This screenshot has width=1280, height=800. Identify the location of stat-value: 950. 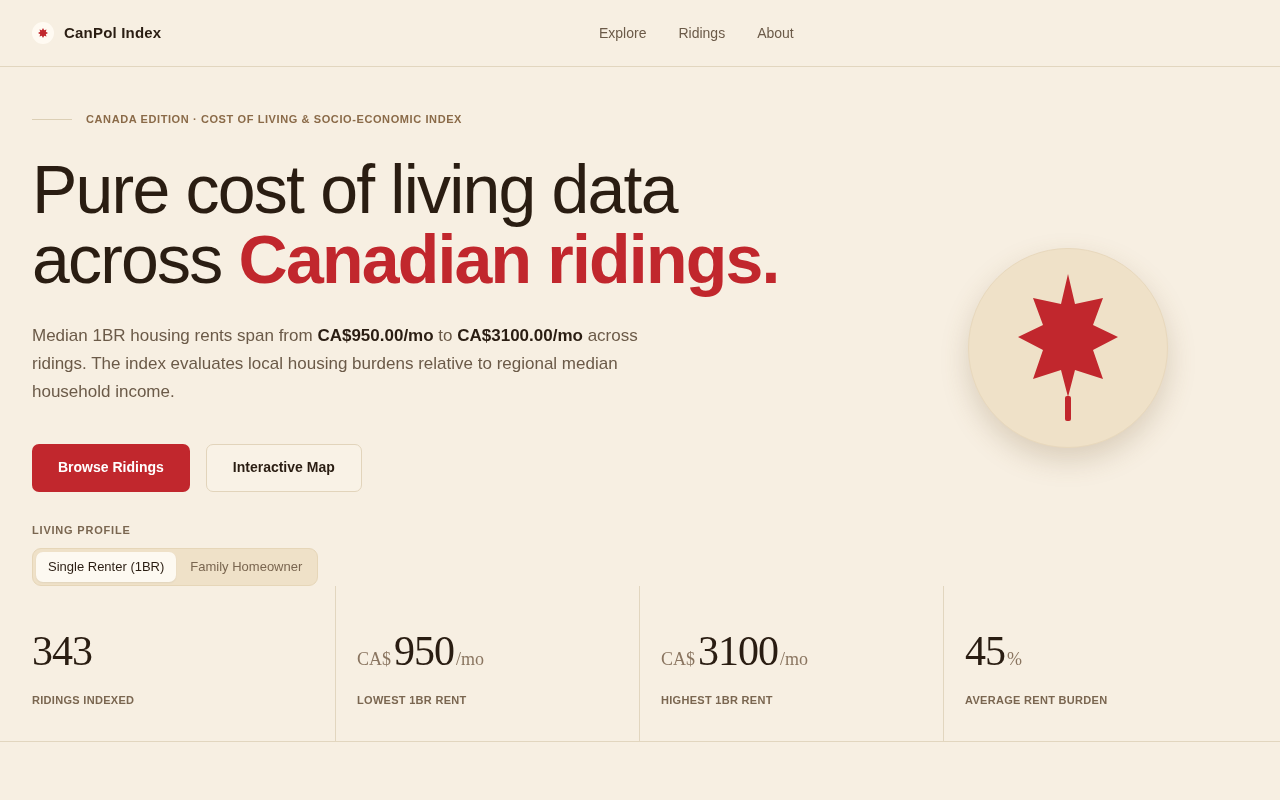
(424, 651).